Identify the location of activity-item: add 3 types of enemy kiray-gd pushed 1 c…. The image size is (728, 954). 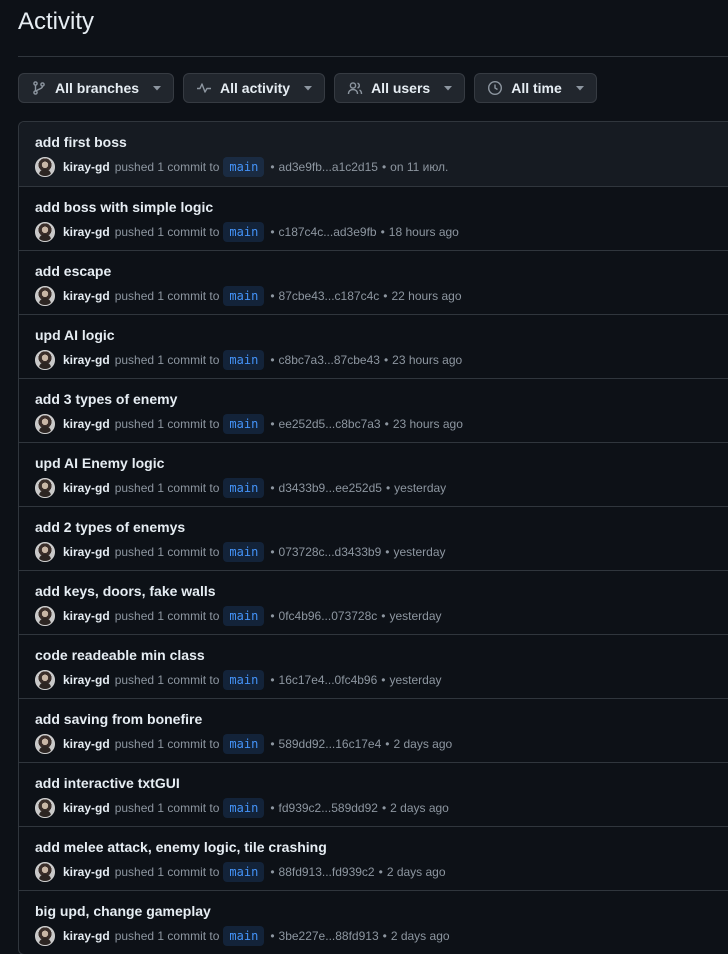
(373, 410).